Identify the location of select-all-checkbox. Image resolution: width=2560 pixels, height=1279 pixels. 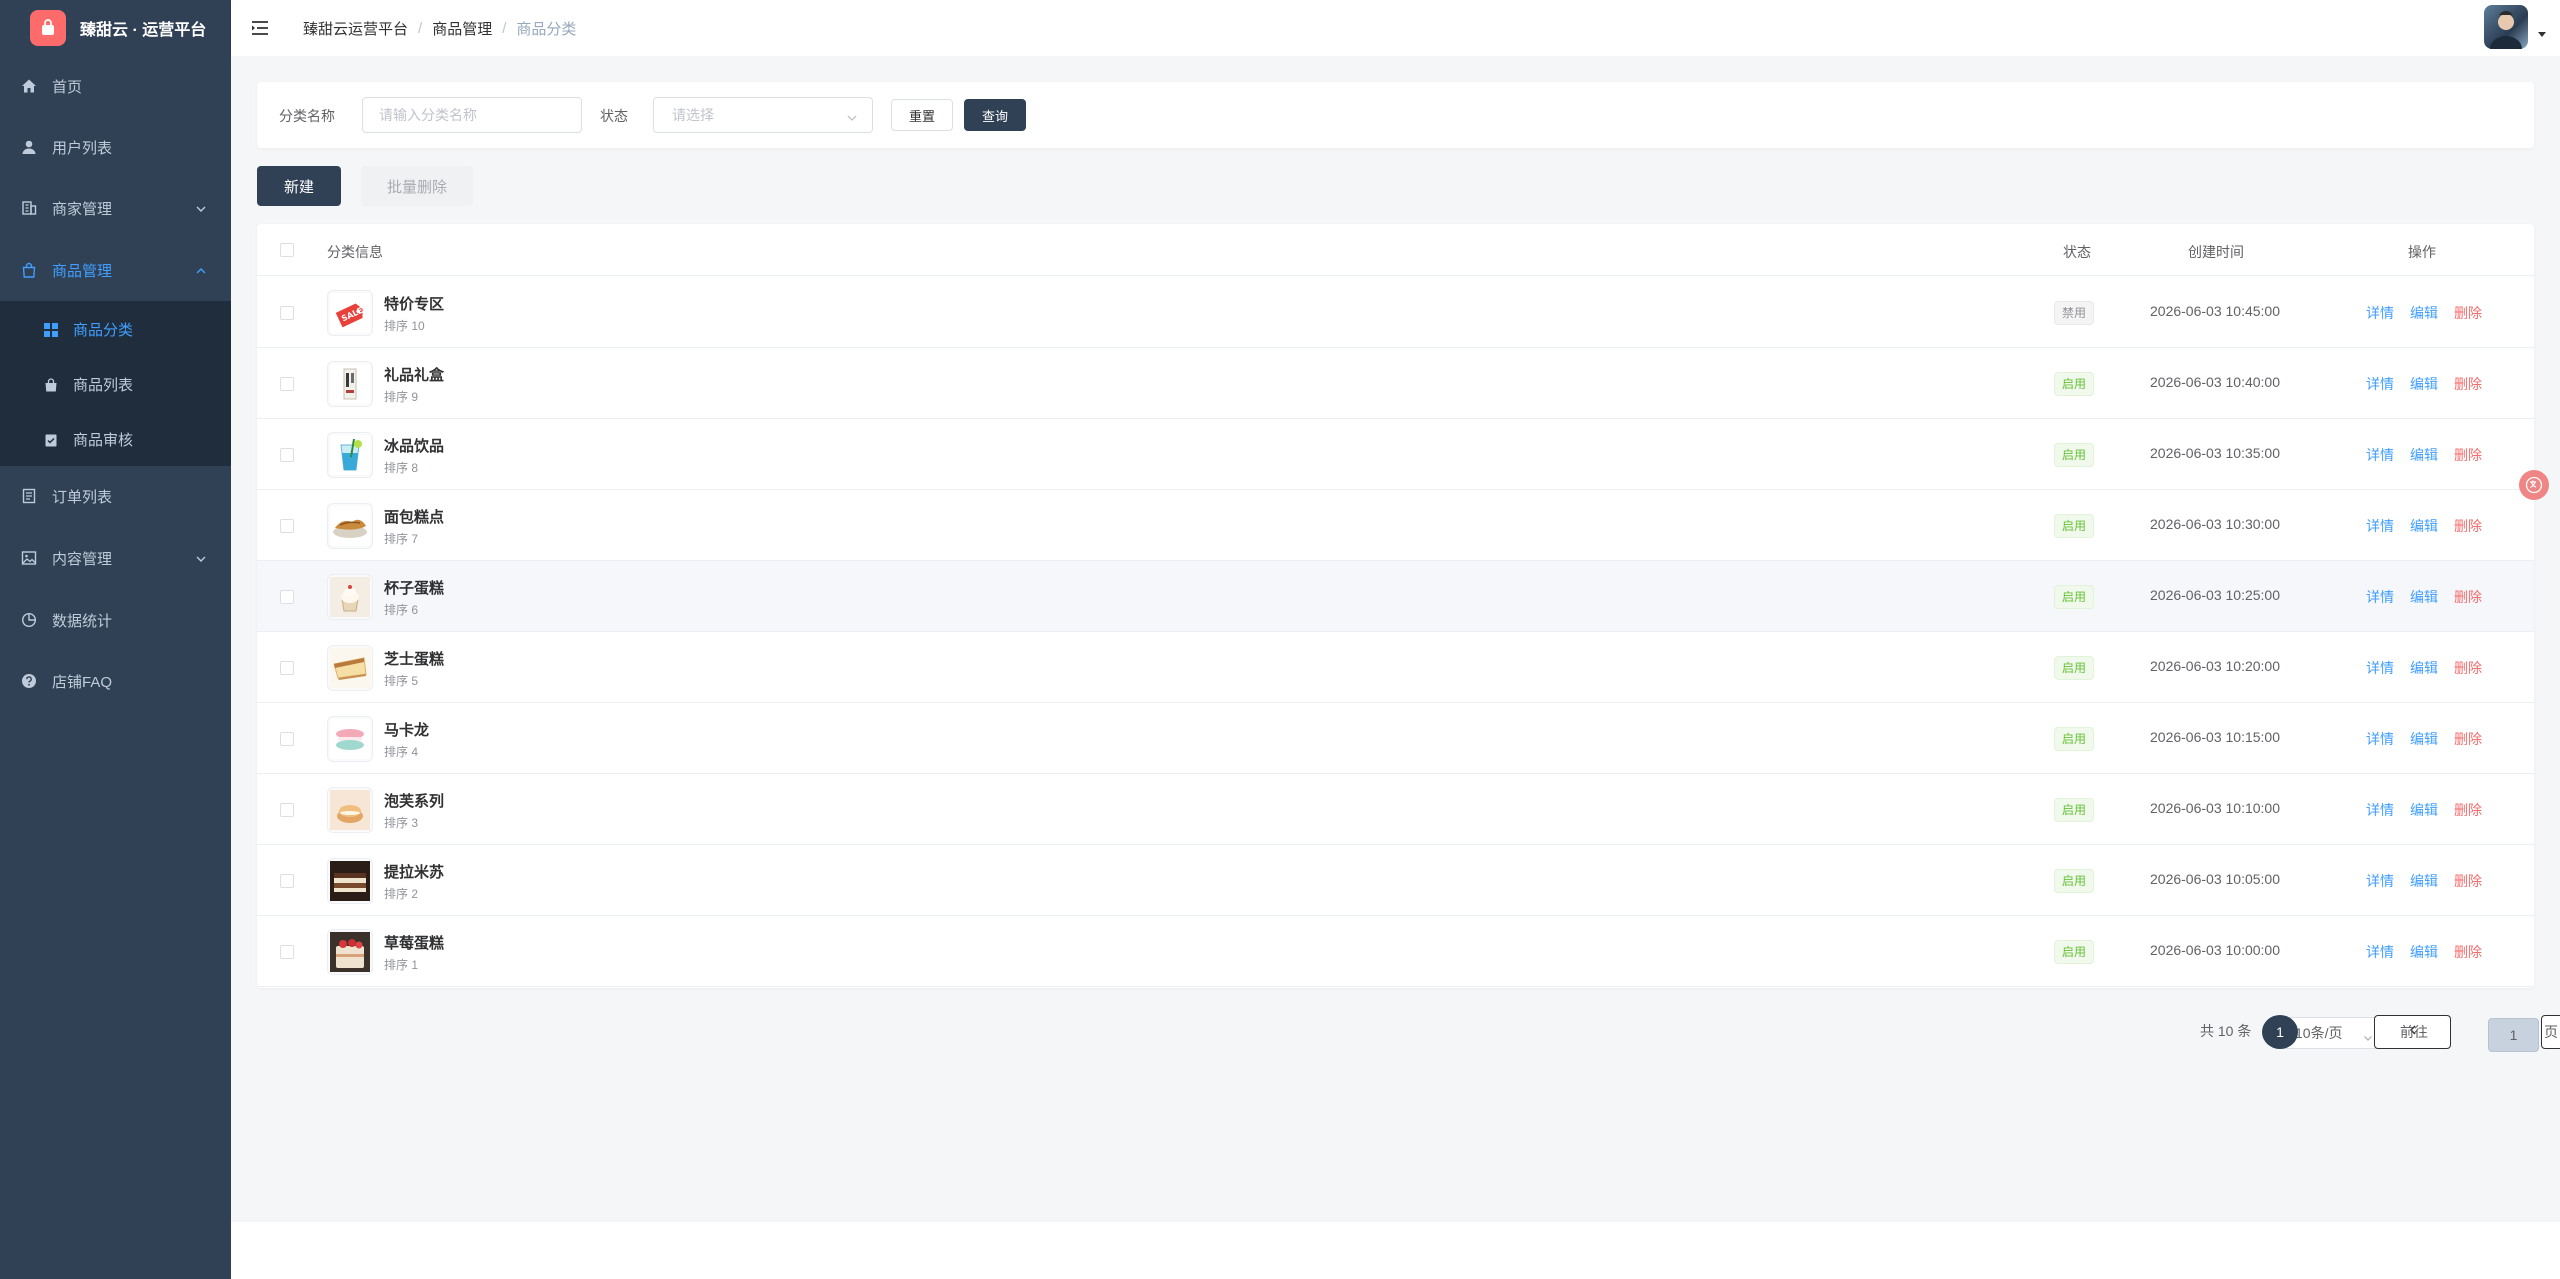
(287, 250).